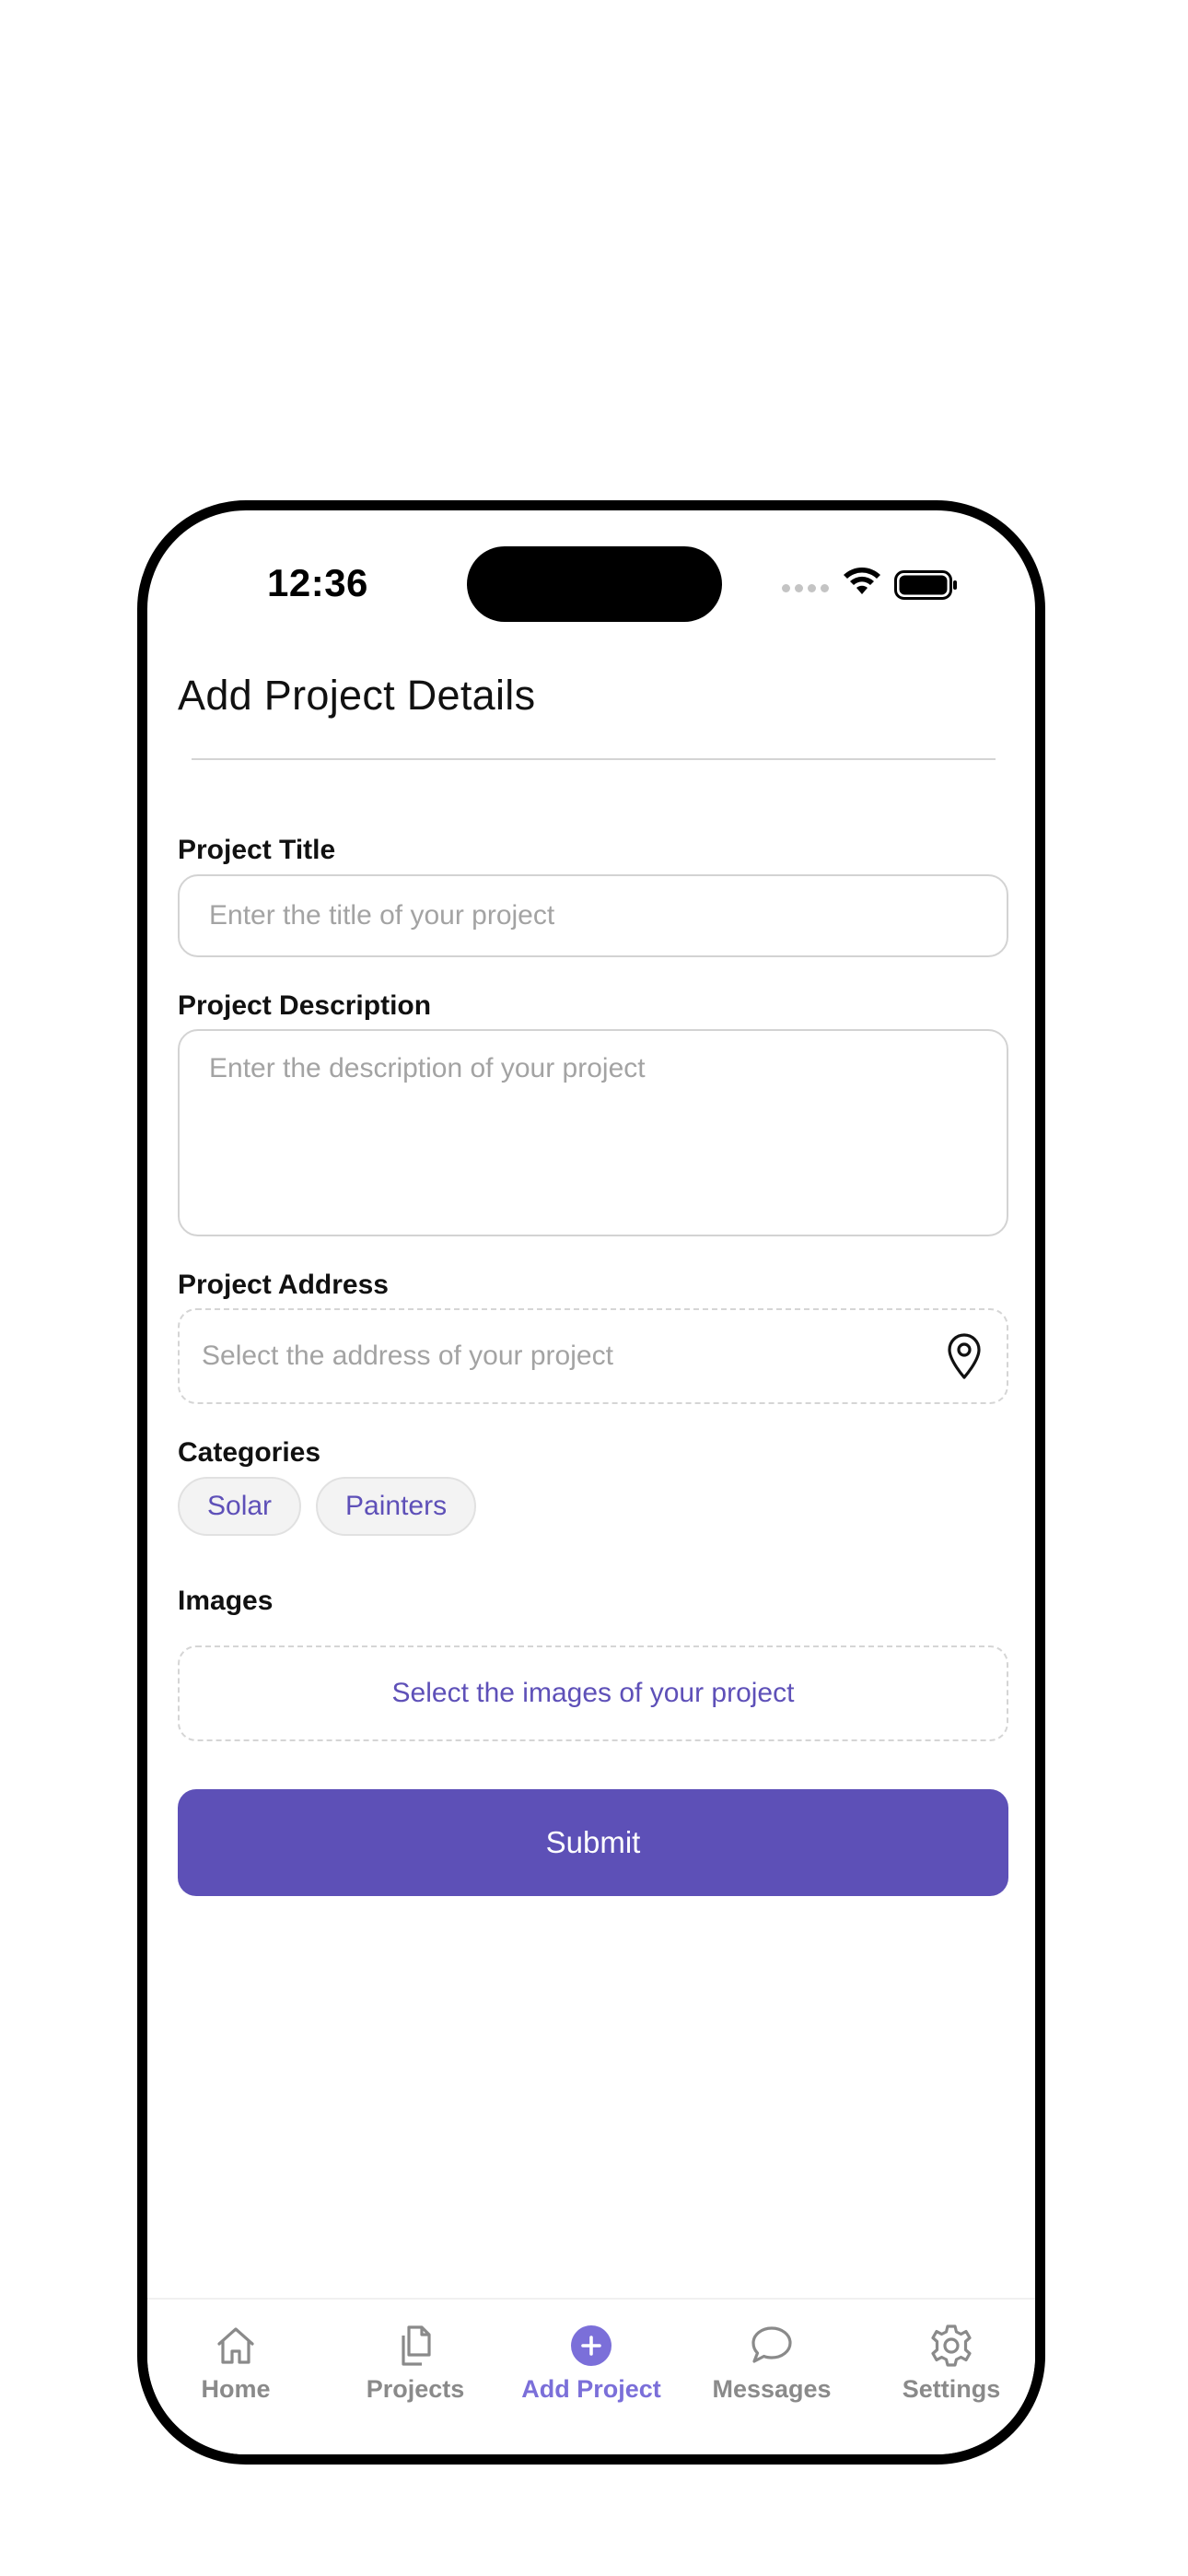 This screenshot has height=2576, width=1188. I want to click on project-title-input, so click(593, 915).